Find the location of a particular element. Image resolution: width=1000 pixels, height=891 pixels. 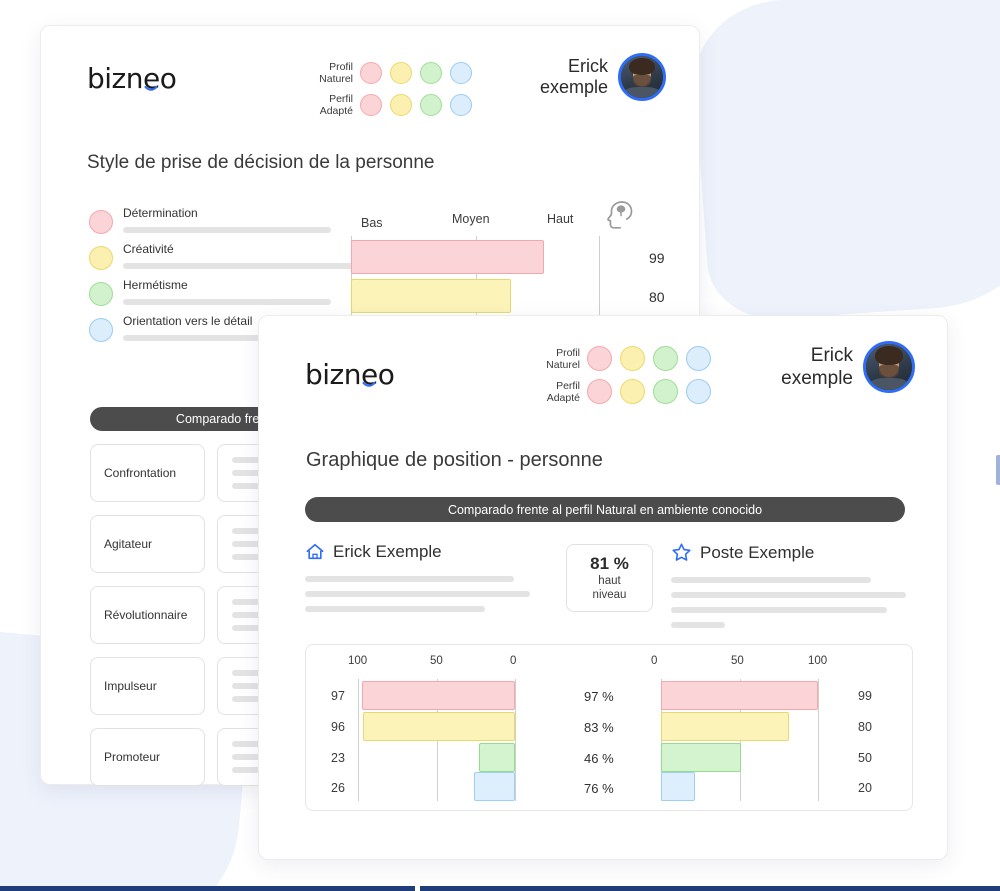

right-value-3: 20 is located at coordinates (865, 788).